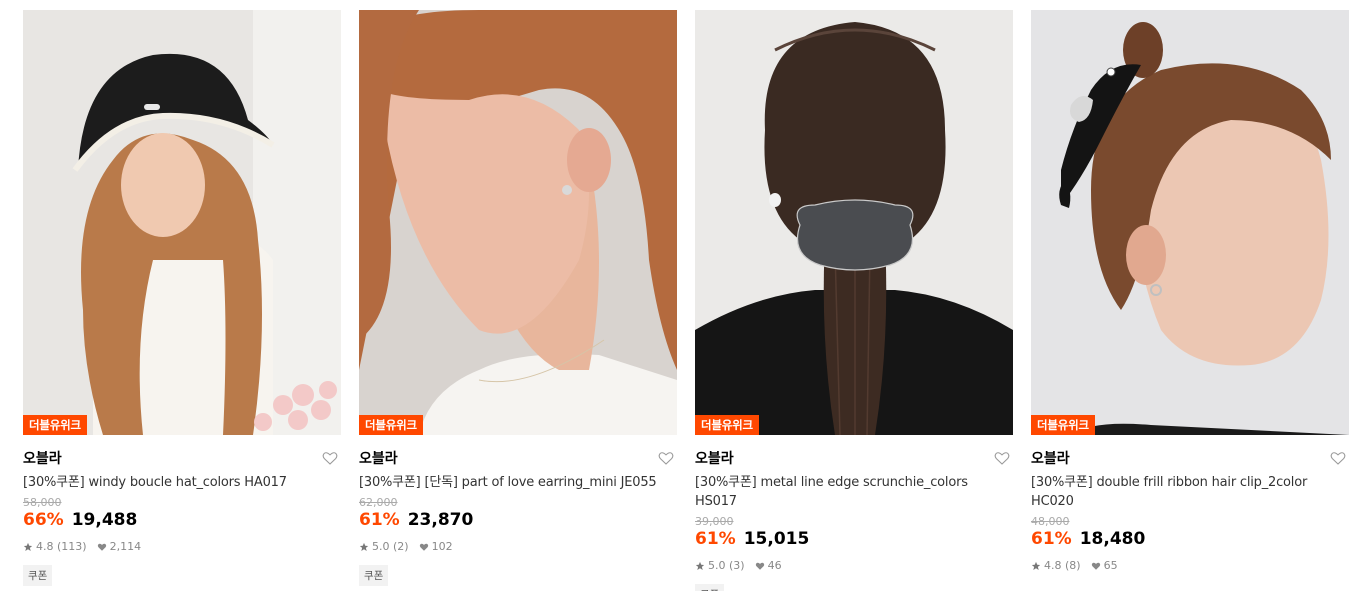 This screenshot has height=591, width=1360. I want to click on rating-text: 5.0 (2), so click(390, 546).